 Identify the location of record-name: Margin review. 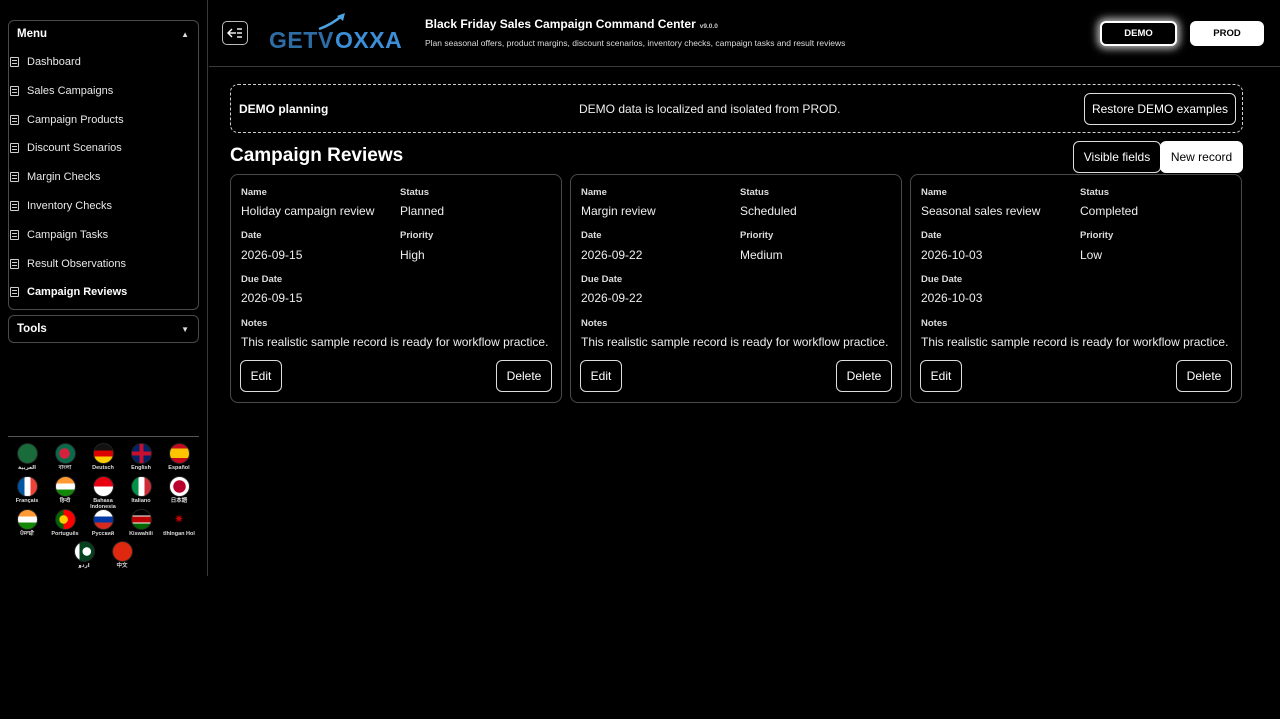
(618, 211).